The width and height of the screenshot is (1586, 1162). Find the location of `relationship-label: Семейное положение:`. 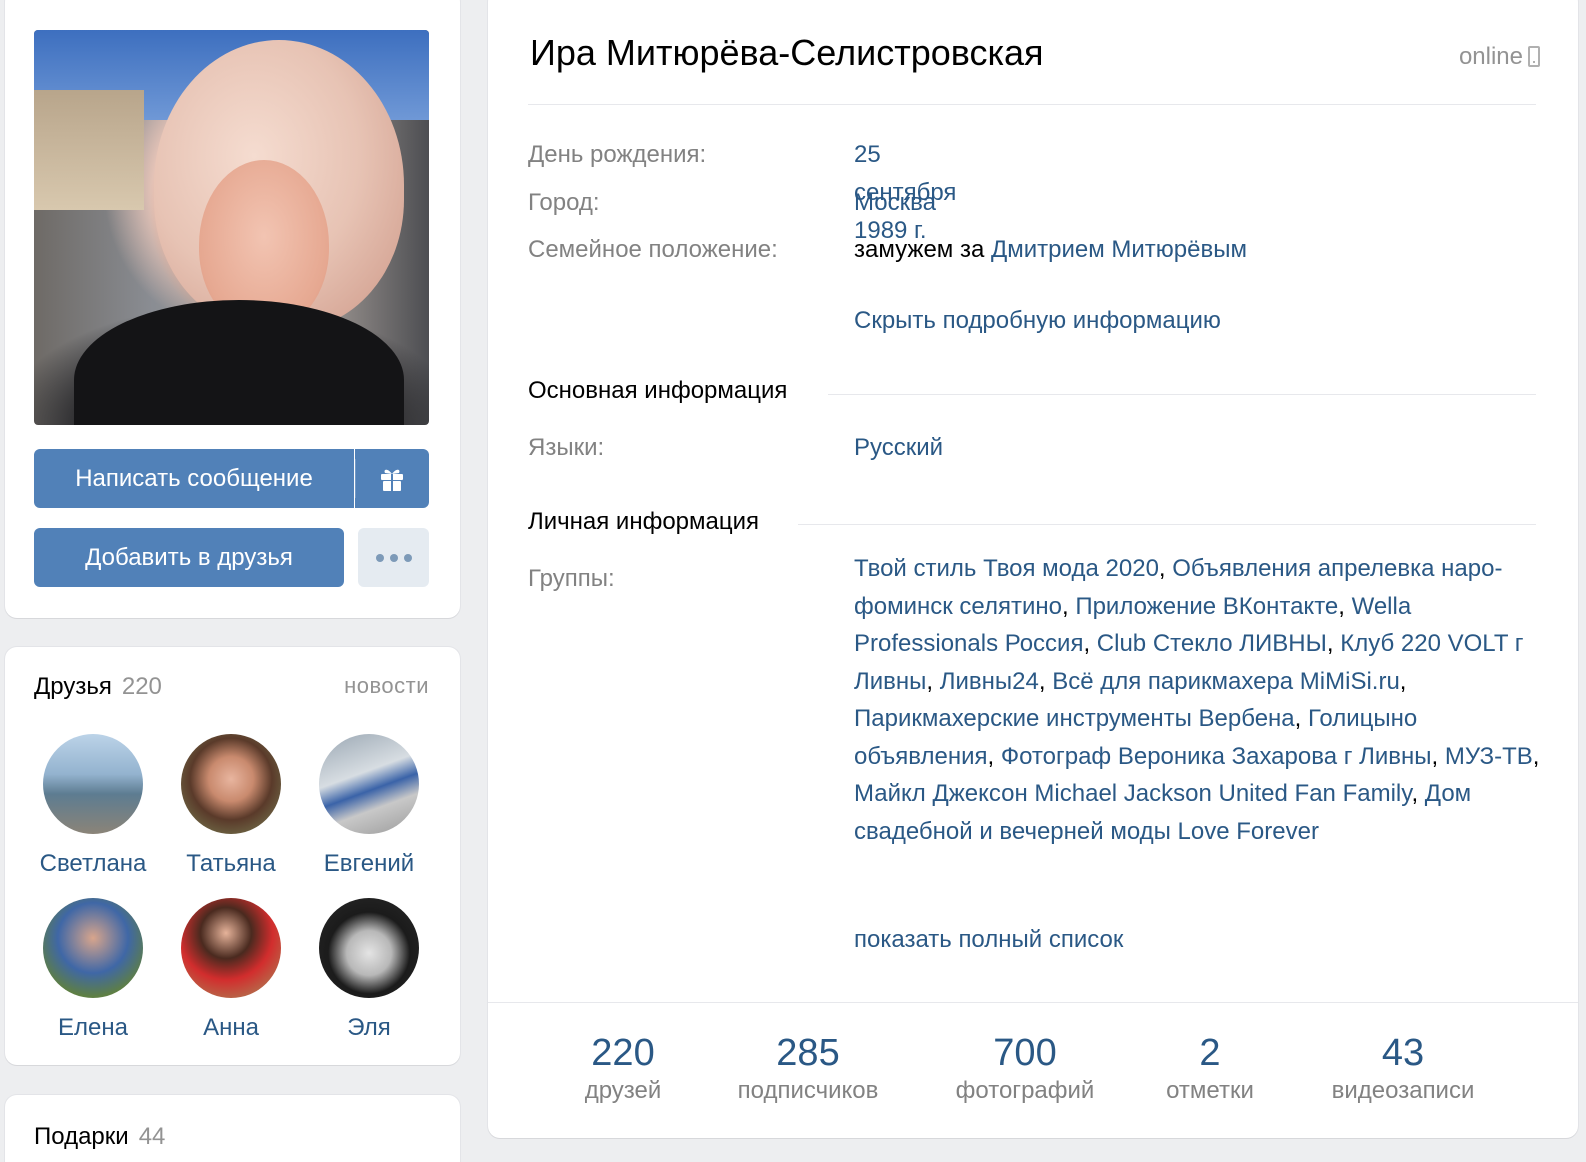

relationship-label: Семейное положение: is located at coordinates (653, 249).